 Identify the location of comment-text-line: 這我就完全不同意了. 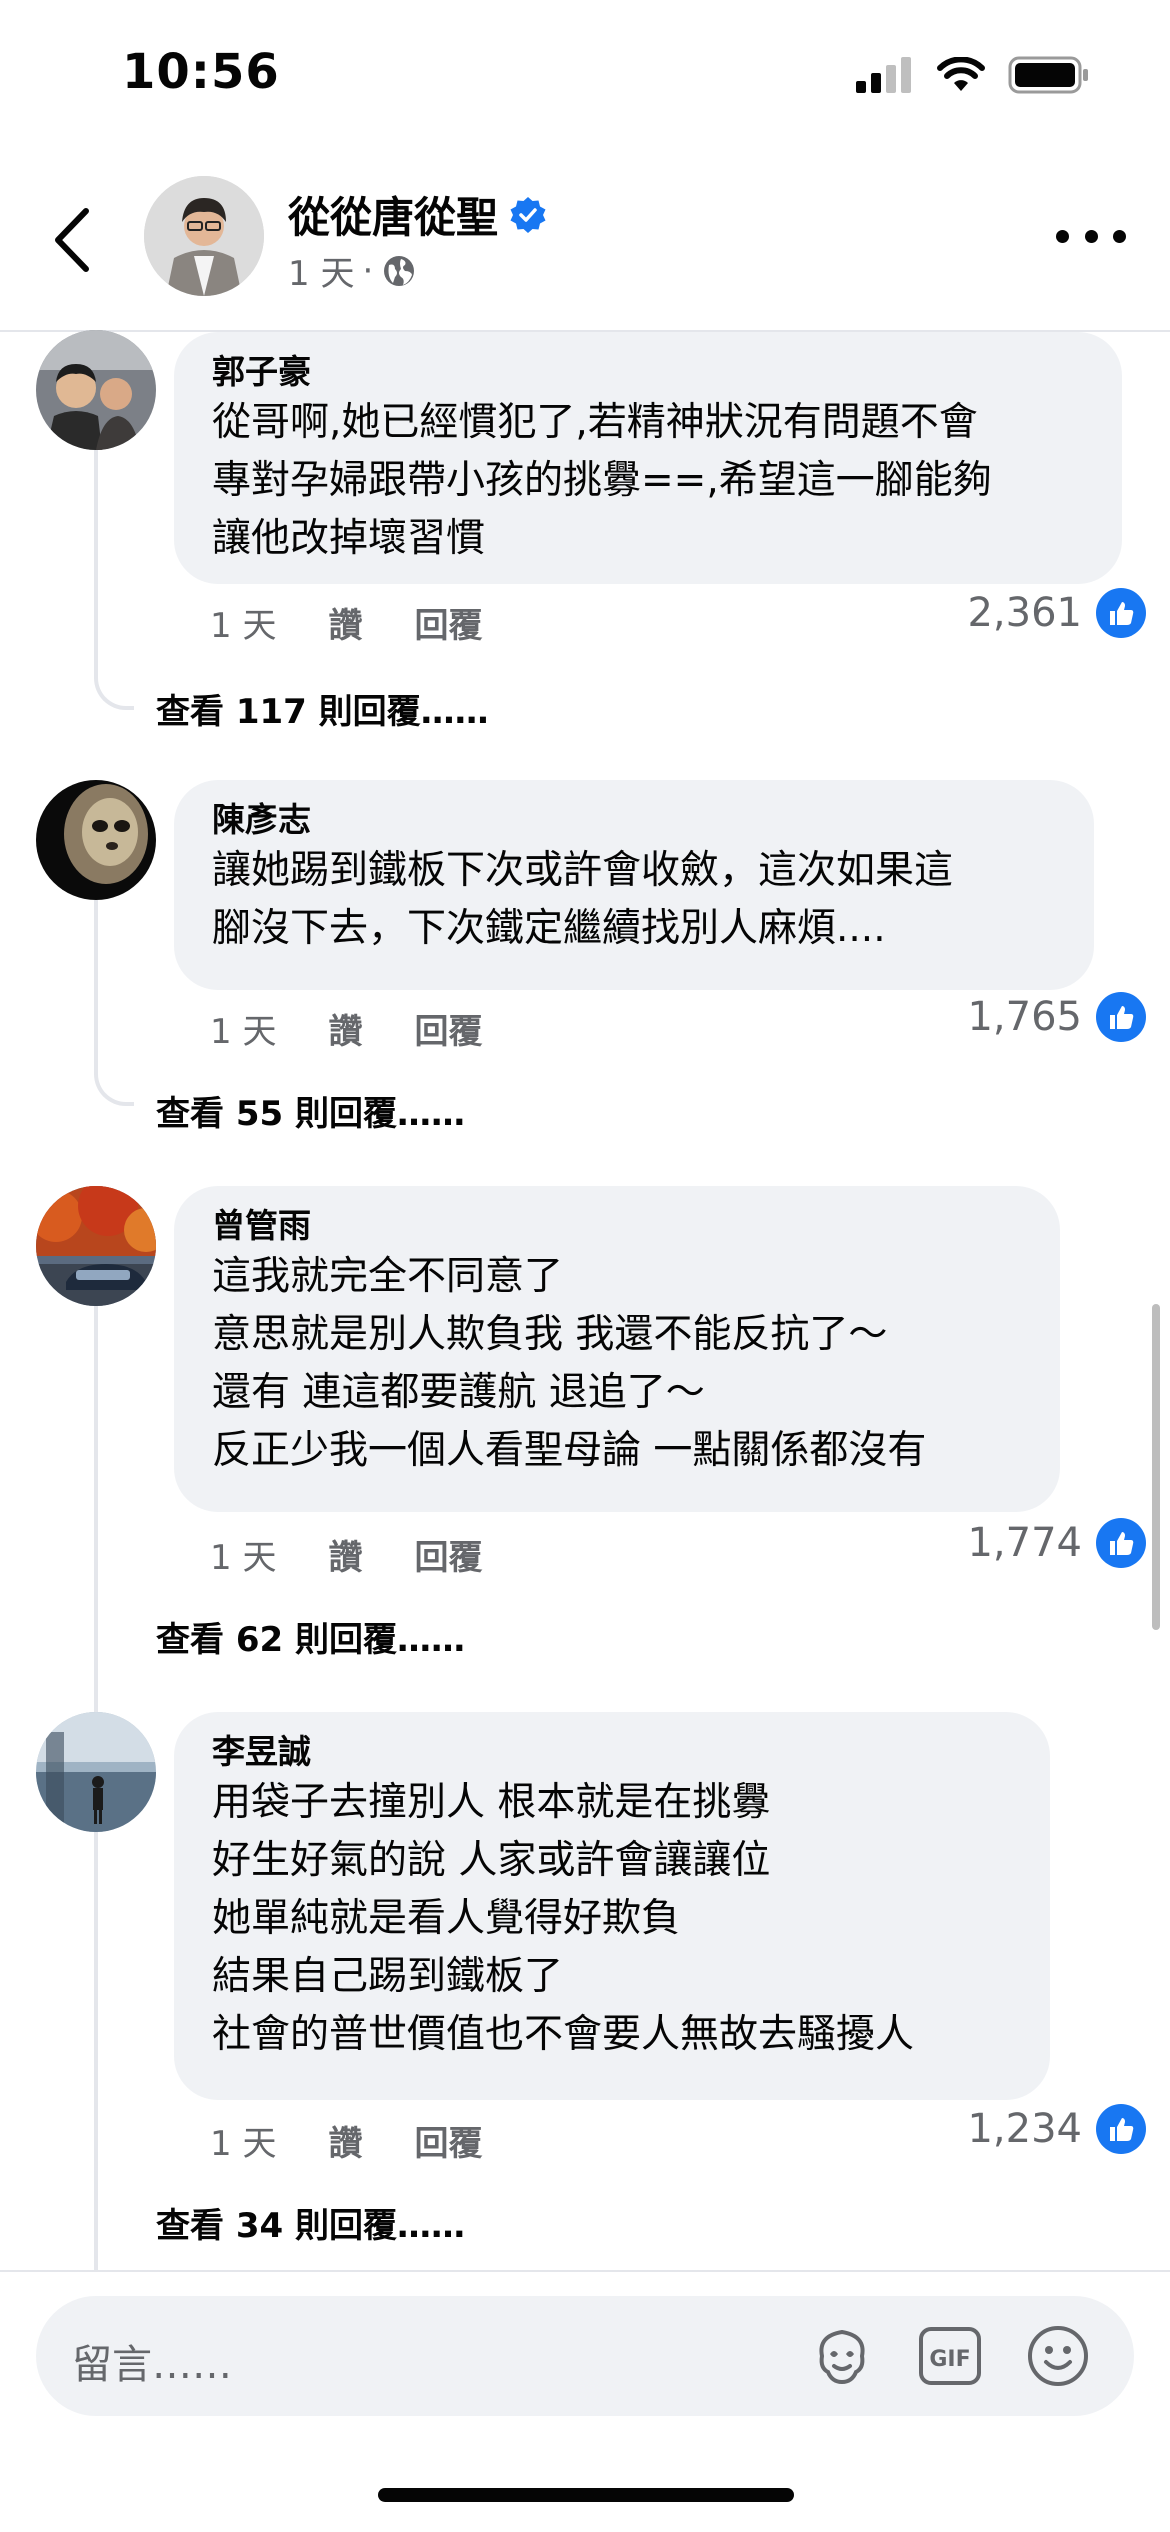
(388, 1276).